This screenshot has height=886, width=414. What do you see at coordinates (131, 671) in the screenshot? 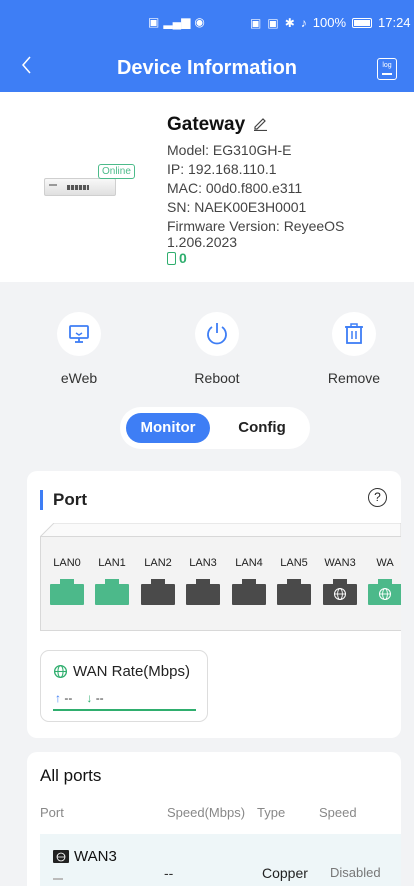
I see `wan-rate-title: WAN Rate(Mbps)` at bounding box center [131, 671].